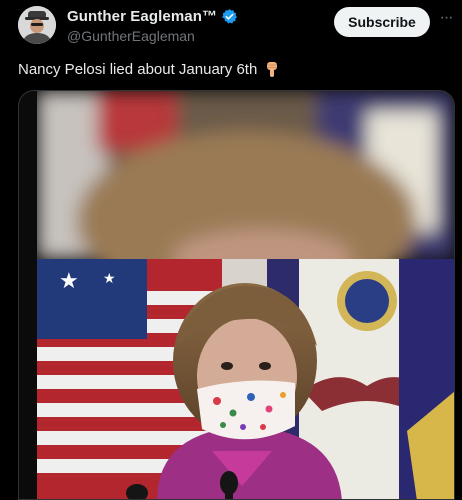  Describe the element at coordinates (138, 69) in the screenshot. I see `tweet-text-content: Nancy Pelosi lied about January 6th` at that location.